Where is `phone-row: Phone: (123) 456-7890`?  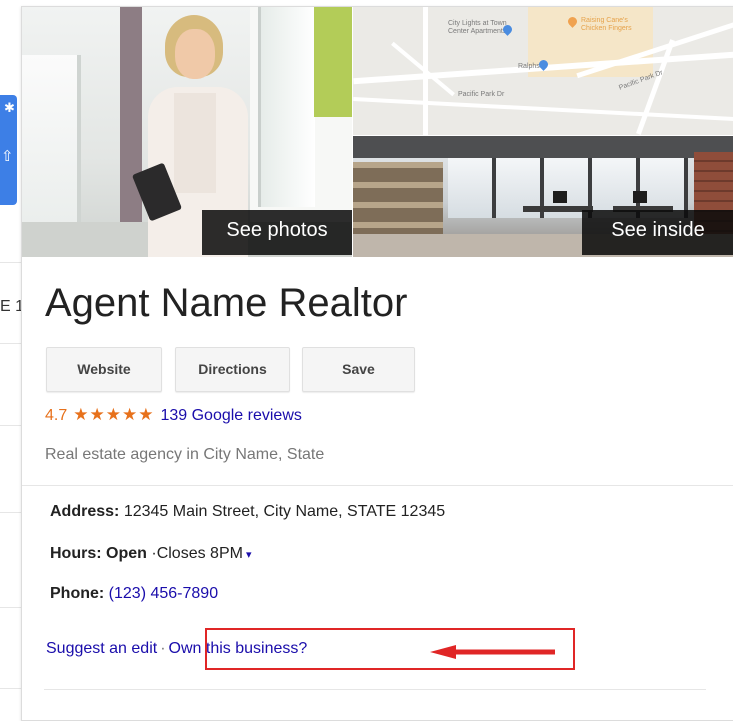
phone-row: Phone: (123) 456-7890 is located at coordinates (134, 594).